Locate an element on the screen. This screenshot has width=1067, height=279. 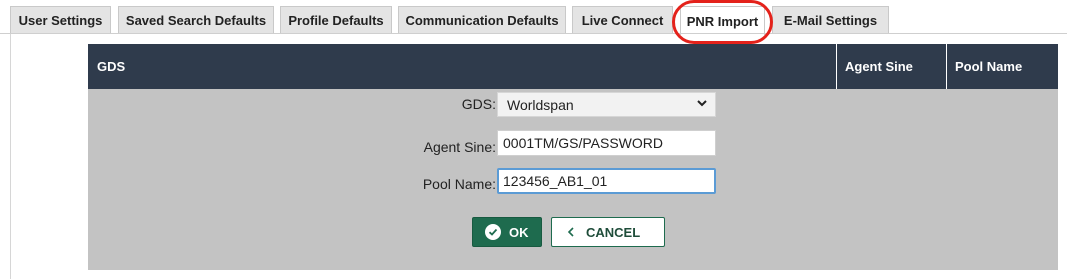
tab-email-settings: E-Mail Settings is located at coordinates (830, 20).